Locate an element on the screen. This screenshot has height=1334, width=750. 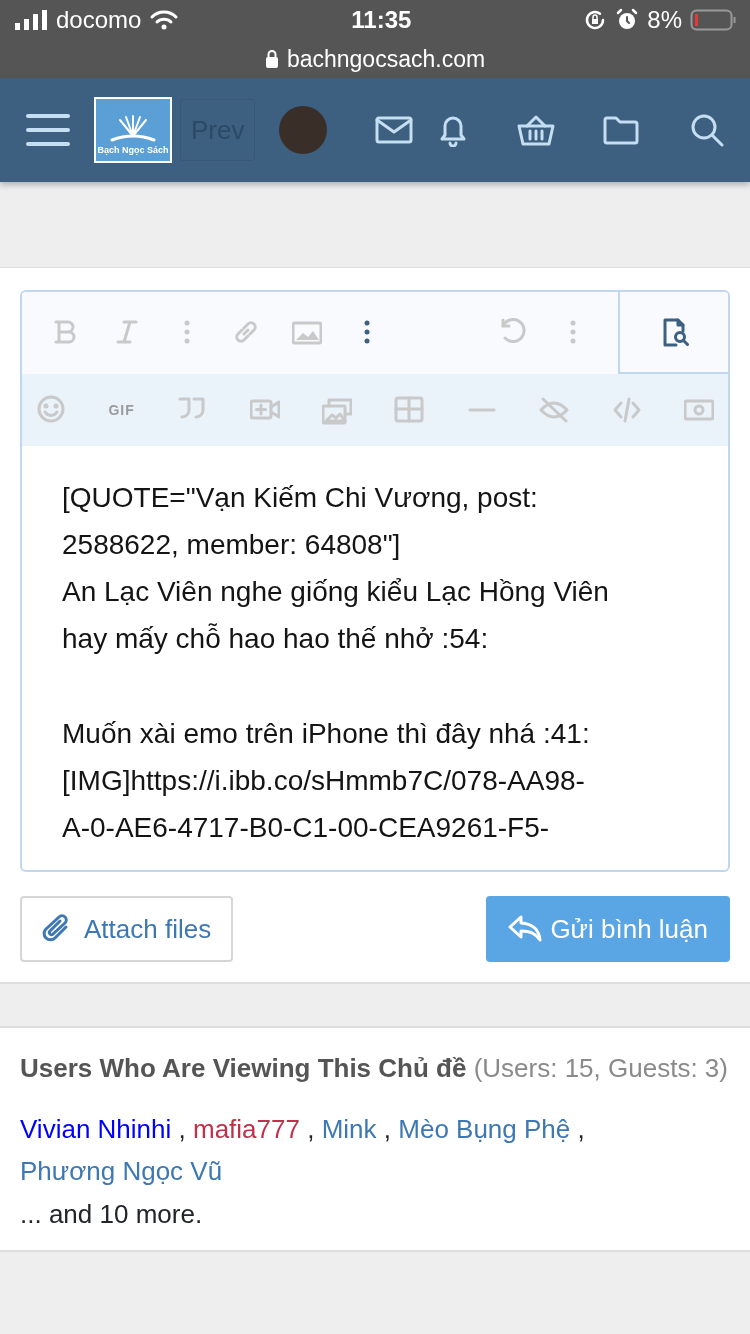
status-time: 11:35 is located at coordinates (381, 20).